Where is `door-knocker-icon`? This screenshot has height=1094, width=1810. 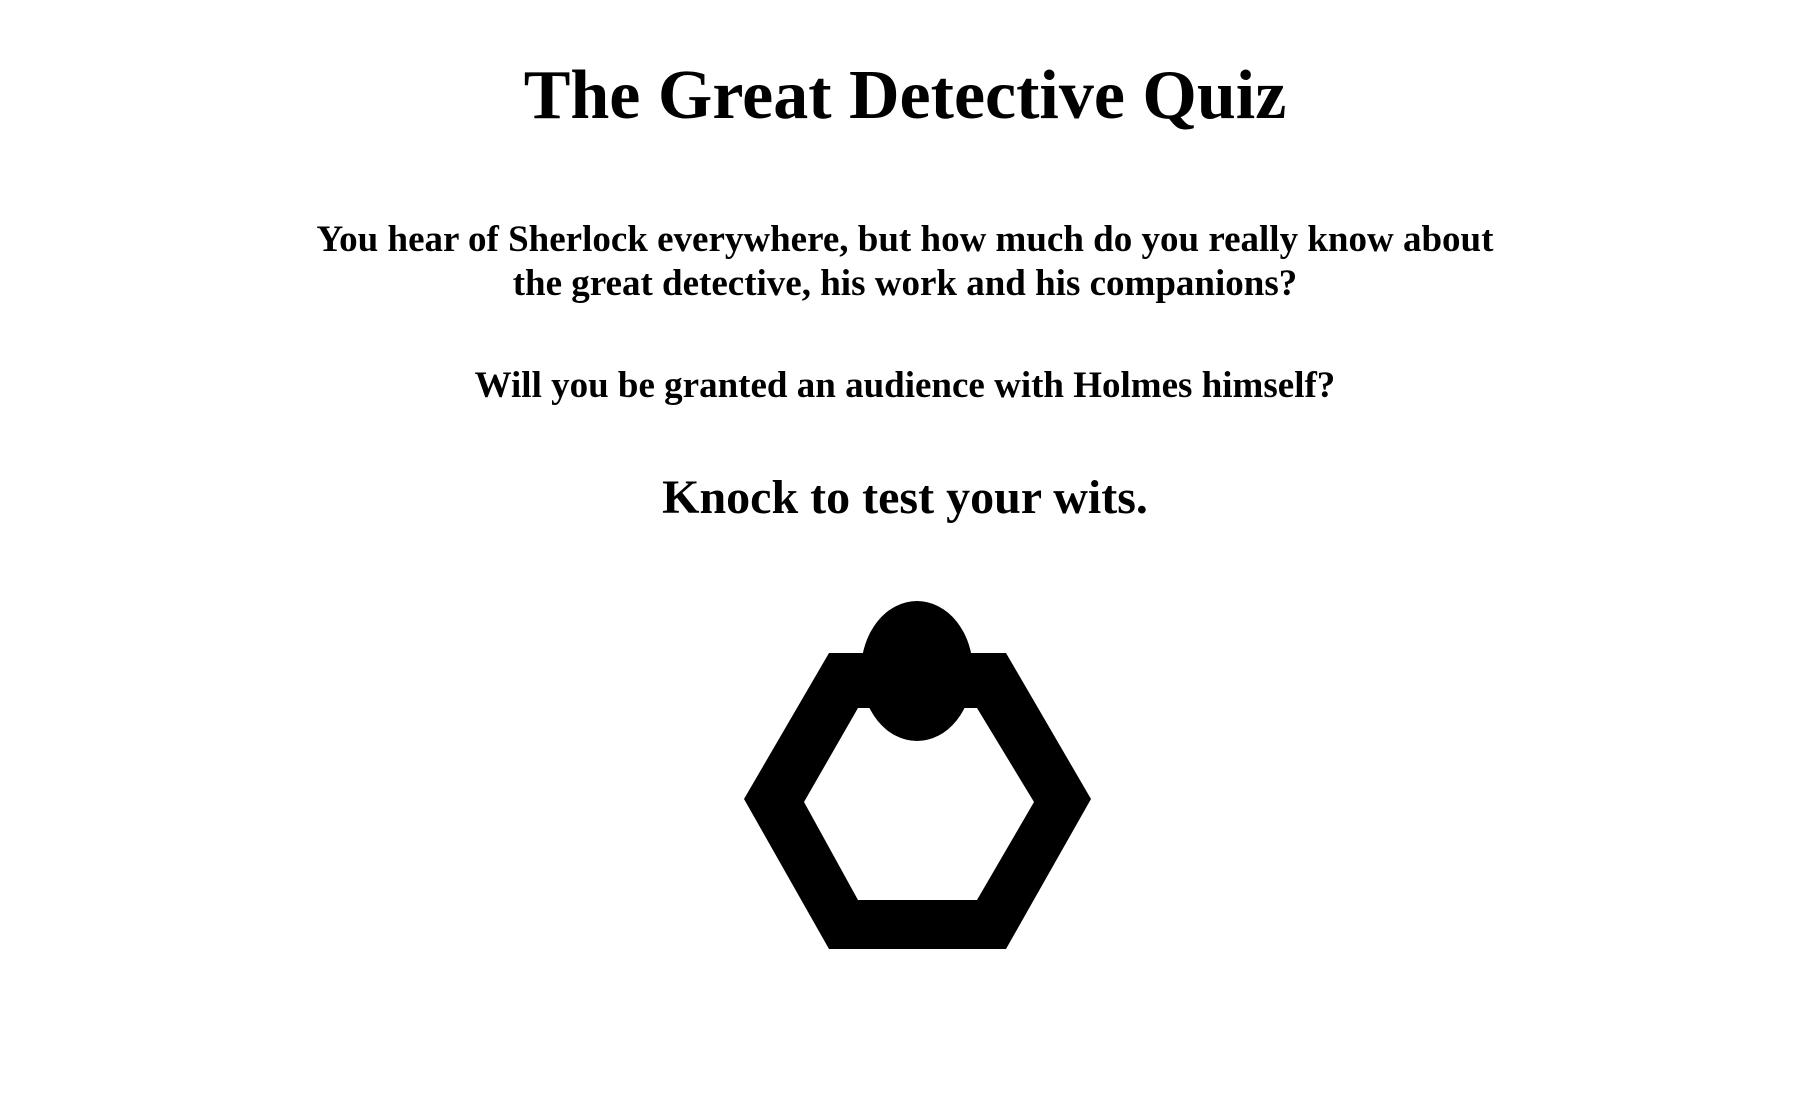
door-knocker-icon is located at coordinates (917, 775).